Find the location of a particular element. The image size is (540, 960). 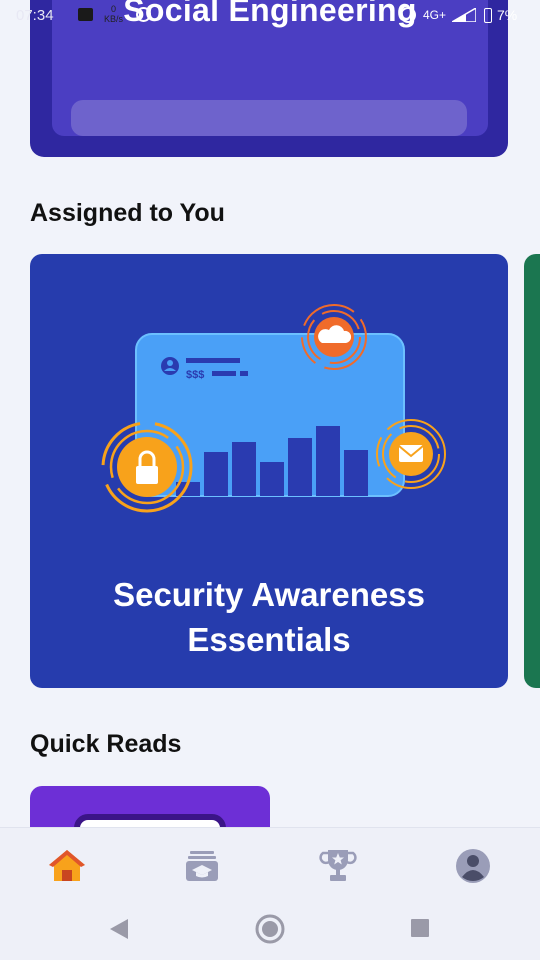

course-title-line2: Essentials is located at coordinates (269, 639).